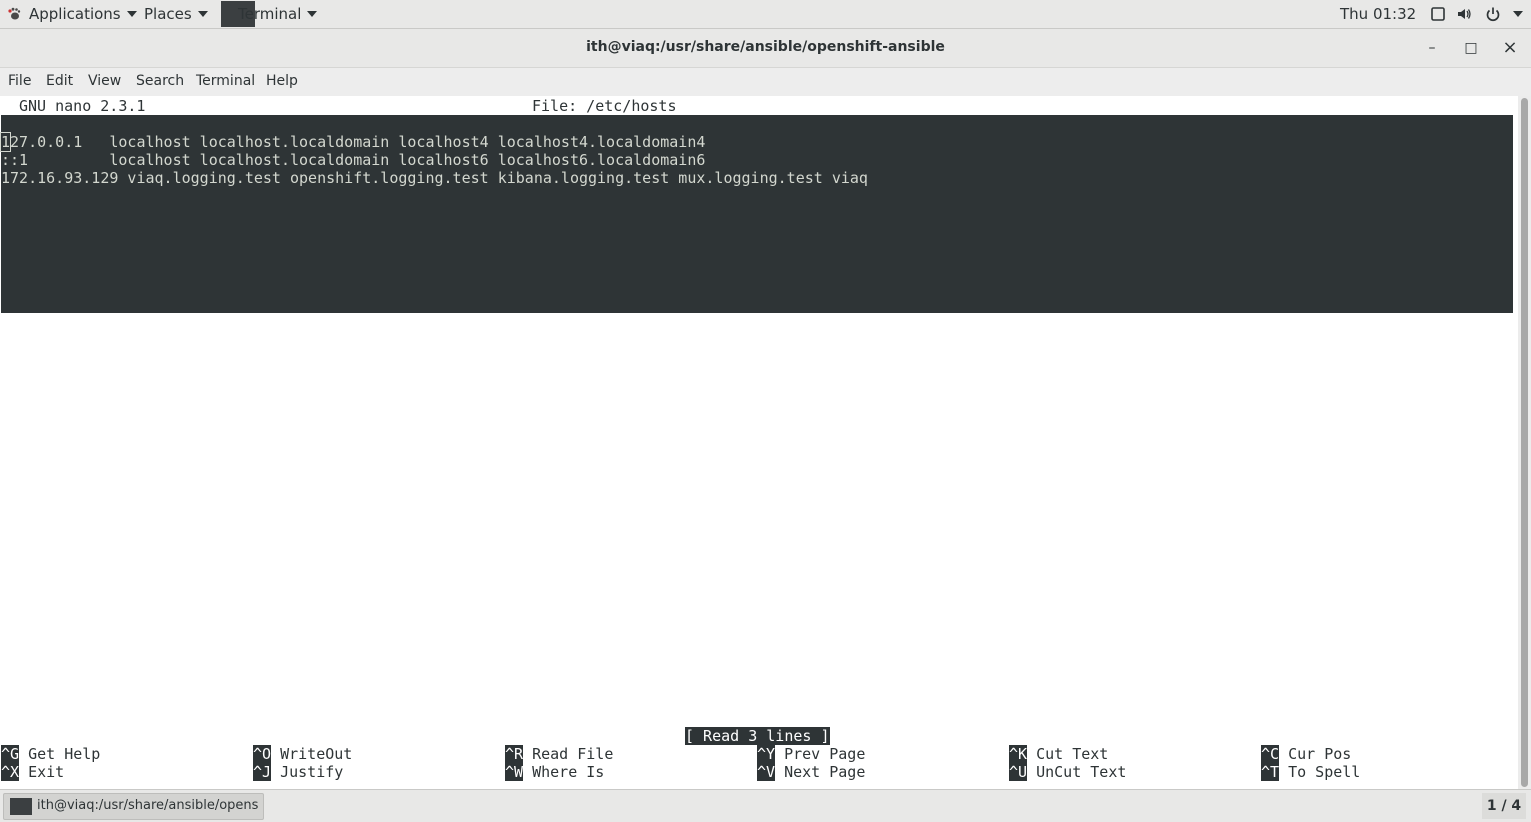  Describe the element at coordinates (21, 806) in the screenshot. I see `terminal-icon` at that location.